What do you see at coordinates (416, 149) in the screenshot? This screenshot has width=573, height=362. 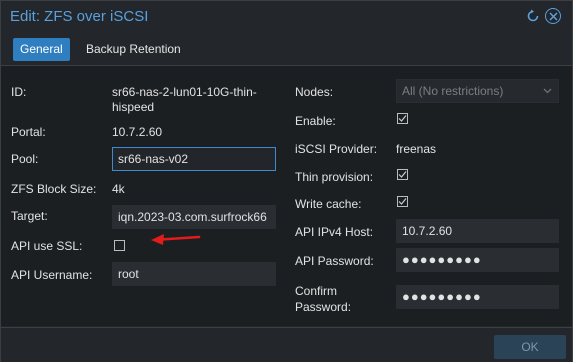 I see `iscsi-provider-value: freenas` at bounding box center [416, 149].